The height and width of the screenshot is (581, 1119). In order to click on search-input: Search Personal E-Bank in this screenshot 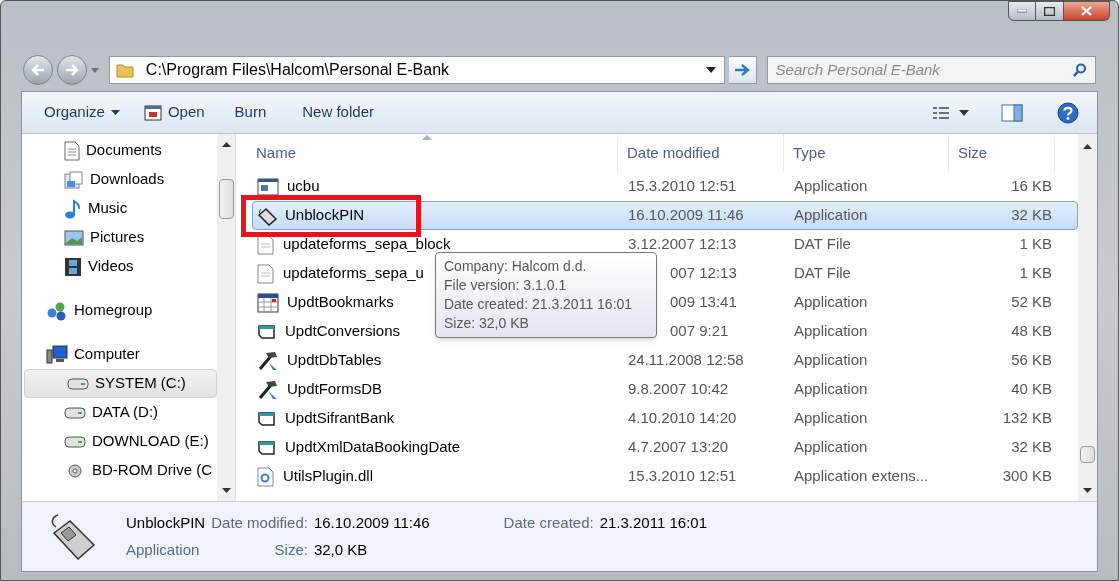, I will do `click(924, 70)`.